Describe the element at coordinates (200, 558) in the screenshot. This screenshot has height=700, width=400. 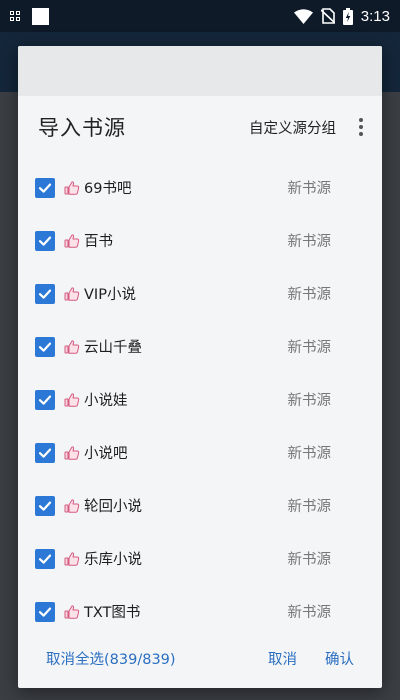
I see `source-row: 乐库小说 新书源` at that location.